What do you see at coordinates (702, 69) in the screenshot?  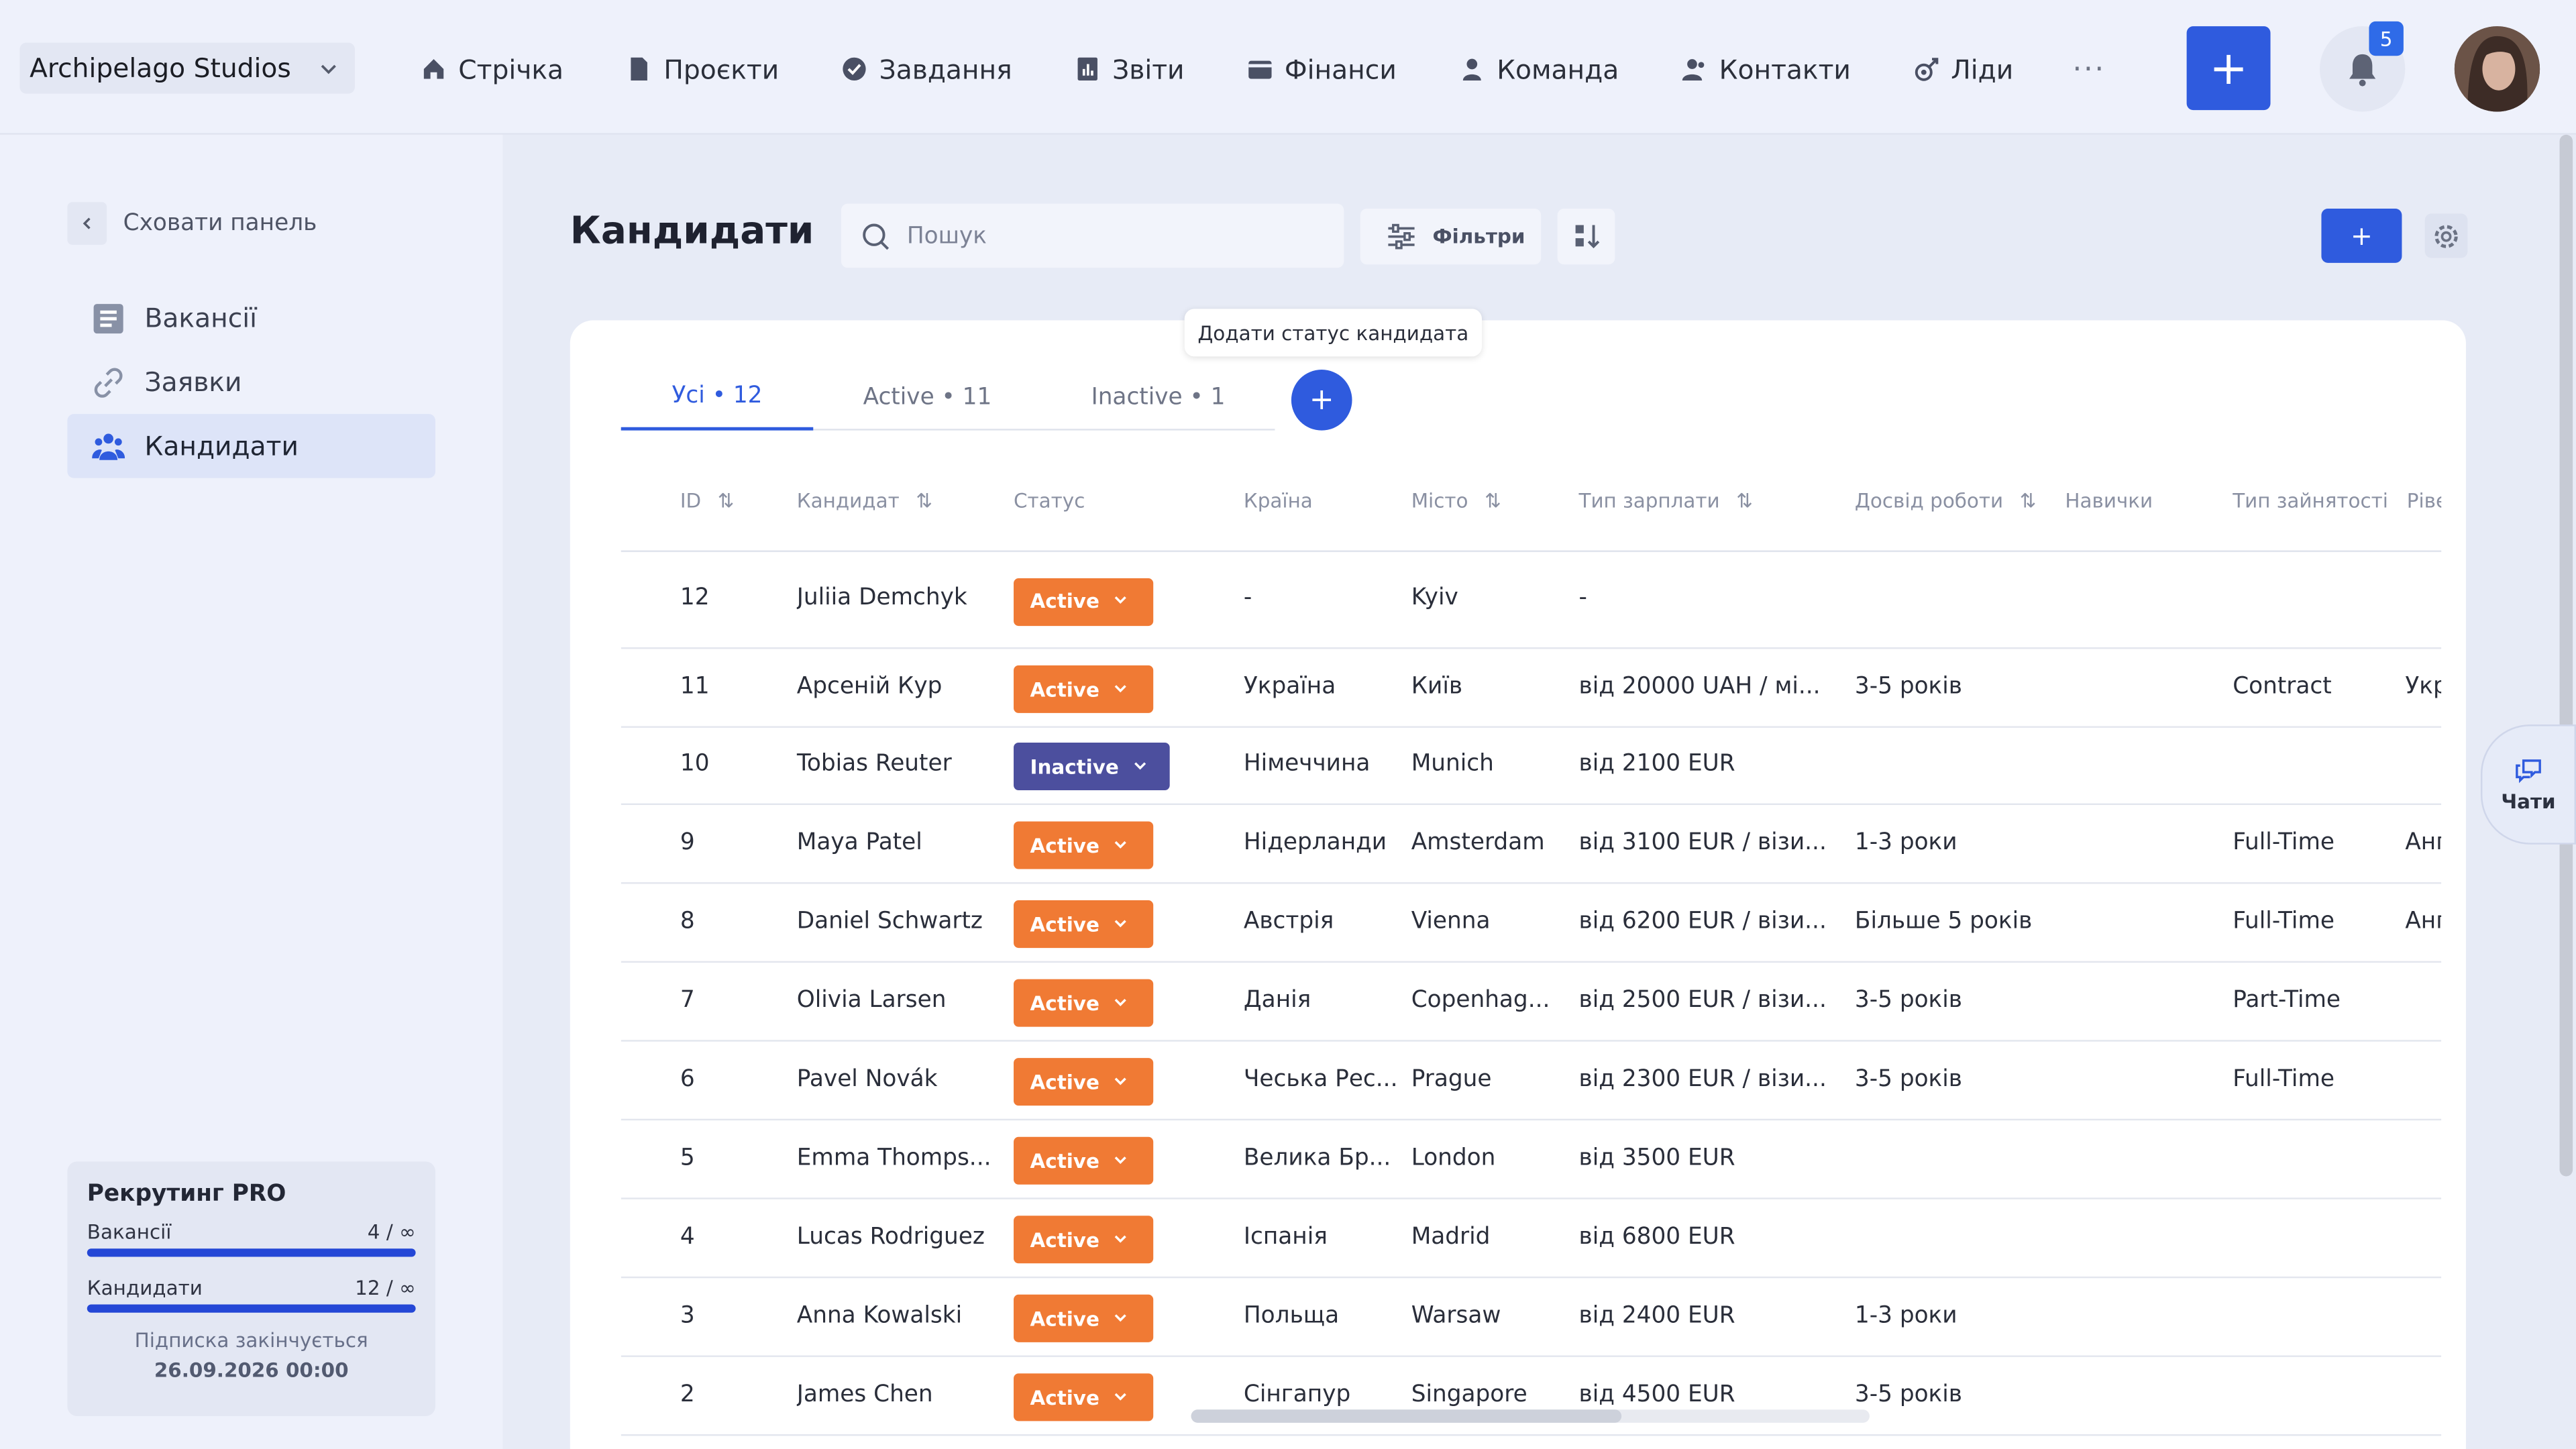 I see `nav-item-projects: Проєкти` at bounding box center [702, 69].